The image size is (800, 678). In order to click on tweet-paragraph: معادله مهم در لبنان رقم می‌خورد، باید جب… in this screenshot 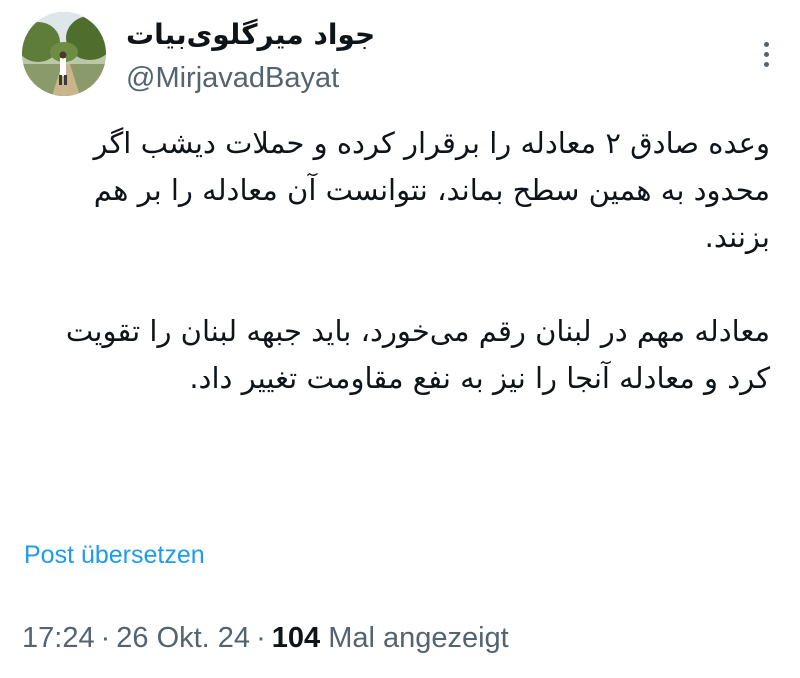, I will do `click(417, 354)`.